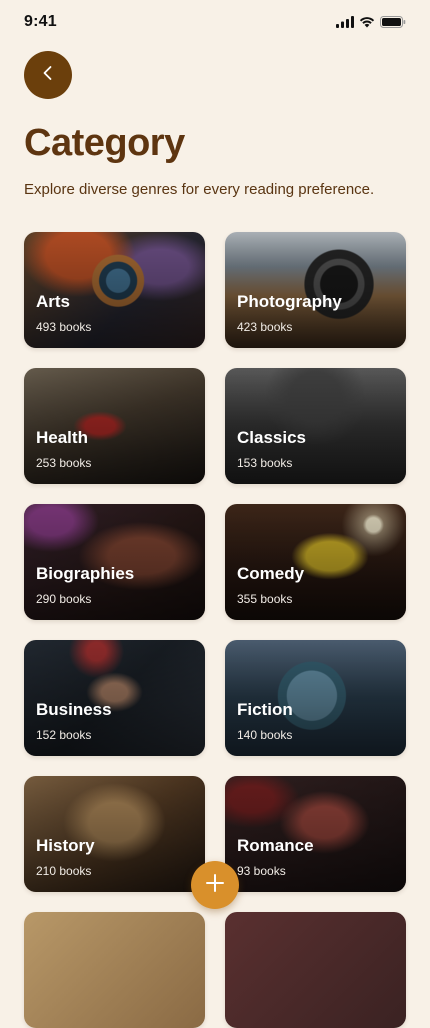  Describe the element at coordinates (65, 845) in the screenshot. I see `category-name: History` at that location.